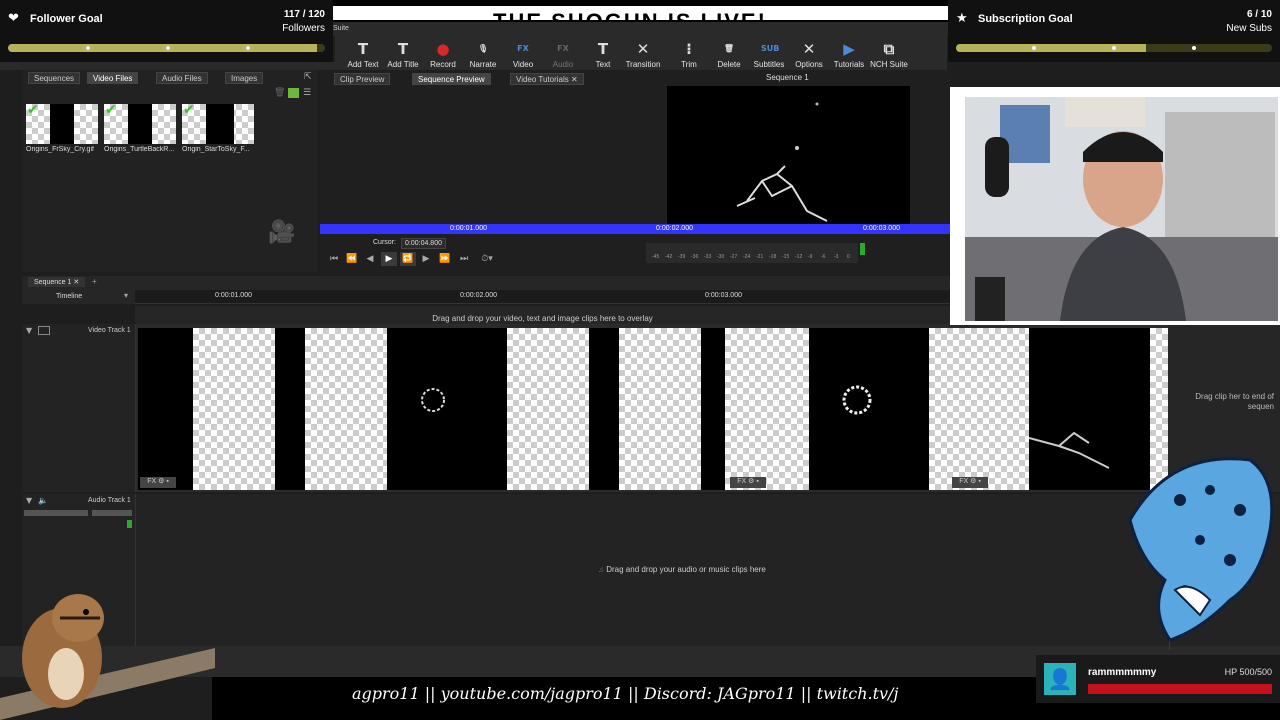  What do you see at coordinates (362, 79) in the screenshot?
I see `tab-clip-preview: Clip Preview` at bounding box center [362, 79].